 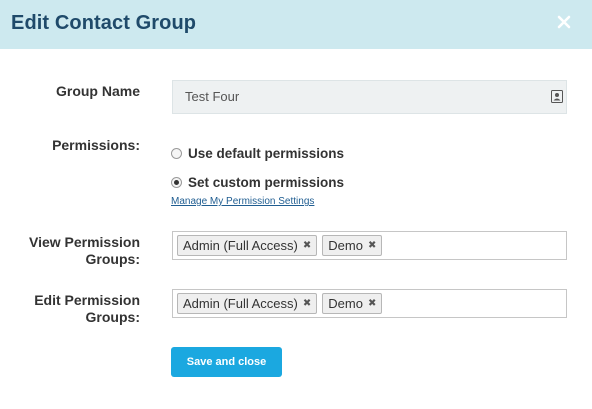 I want to click on radio-custom-permissions: Set custom permissions, so click(x=257, y=182).